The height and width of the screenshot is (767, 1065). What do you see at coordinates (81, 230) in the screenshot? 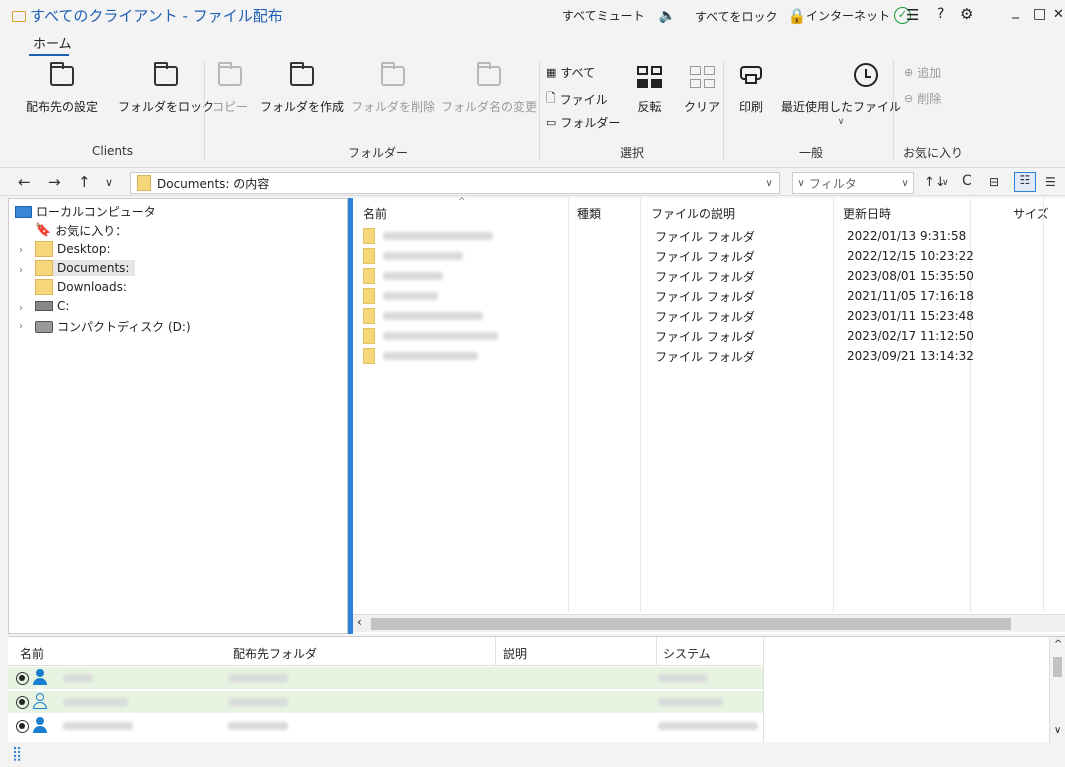
I see `tree-node-favorites: 🔖 お気に入り：` at bounding box center [81, 230].